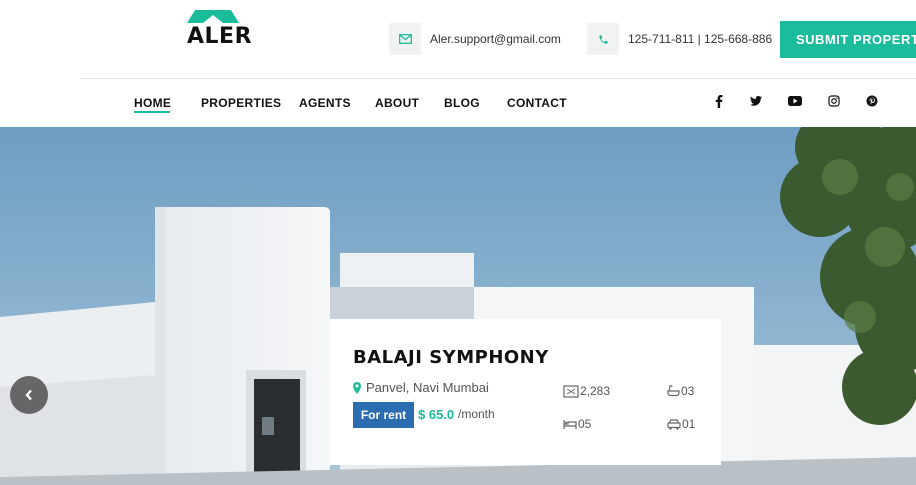 The height and width of the screenshot is (485, 916). Describe the element at coordinates (397, 103) in the screenshot. I see `nav-about: ABOUT` at that location.